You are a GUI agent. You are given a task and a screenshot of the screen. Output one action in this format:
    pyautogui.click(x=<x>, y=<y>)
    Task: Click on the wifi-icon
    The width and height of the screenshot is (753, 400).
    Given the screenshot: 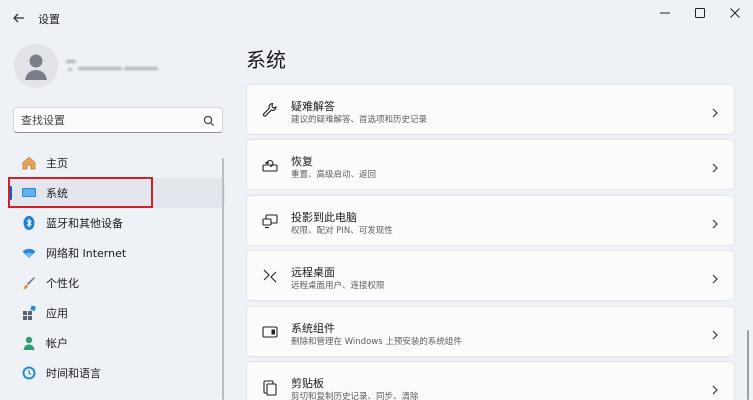 What is the action you would take?
    pyautogui.click(x=29, y=253)
    